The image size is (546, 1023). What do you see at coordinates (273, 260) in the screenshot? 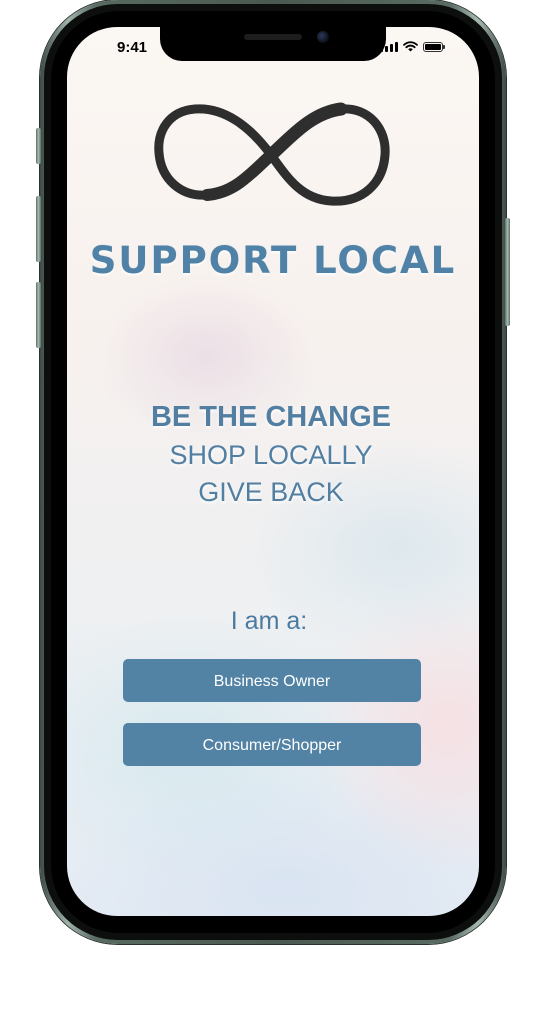
I see `app-title: SUPPORT LOCAL` at bounding box center [273, 260].